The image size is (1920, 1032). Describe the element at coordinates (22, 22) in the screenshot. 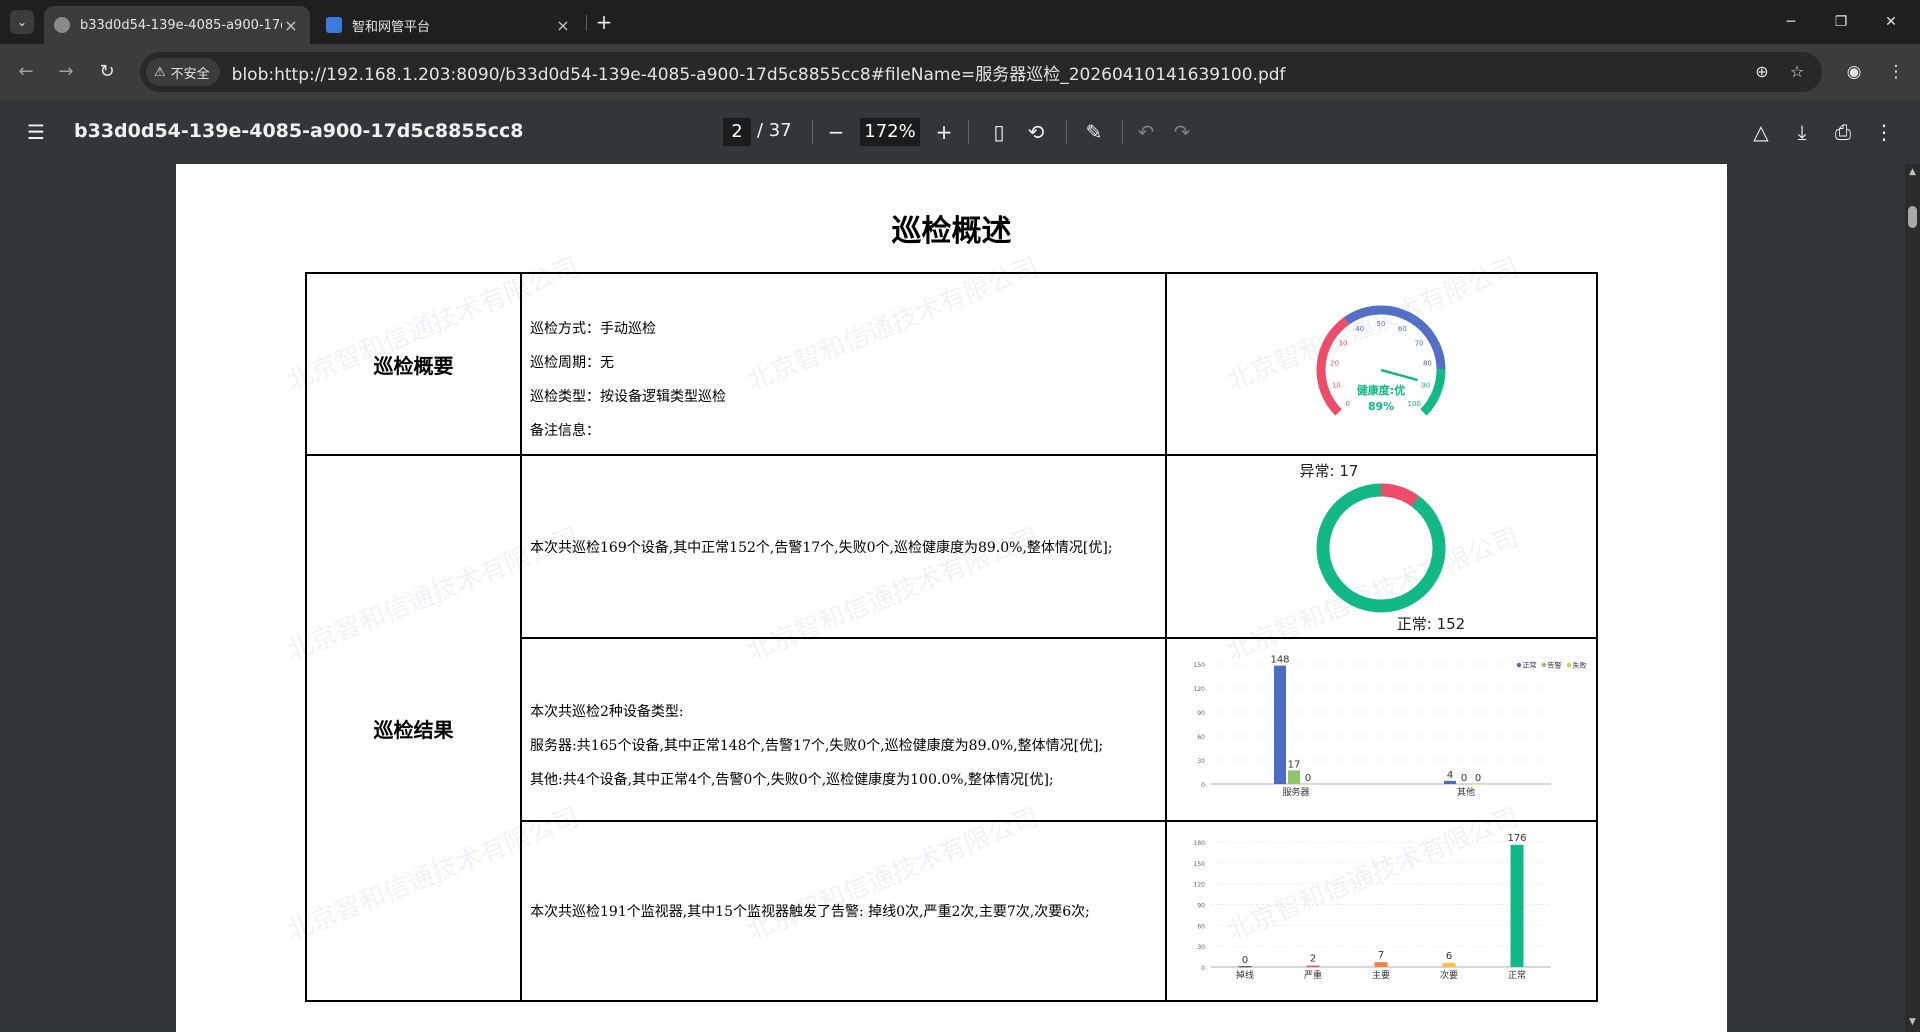

I see `tab-search-icon: ⌄` at that location.